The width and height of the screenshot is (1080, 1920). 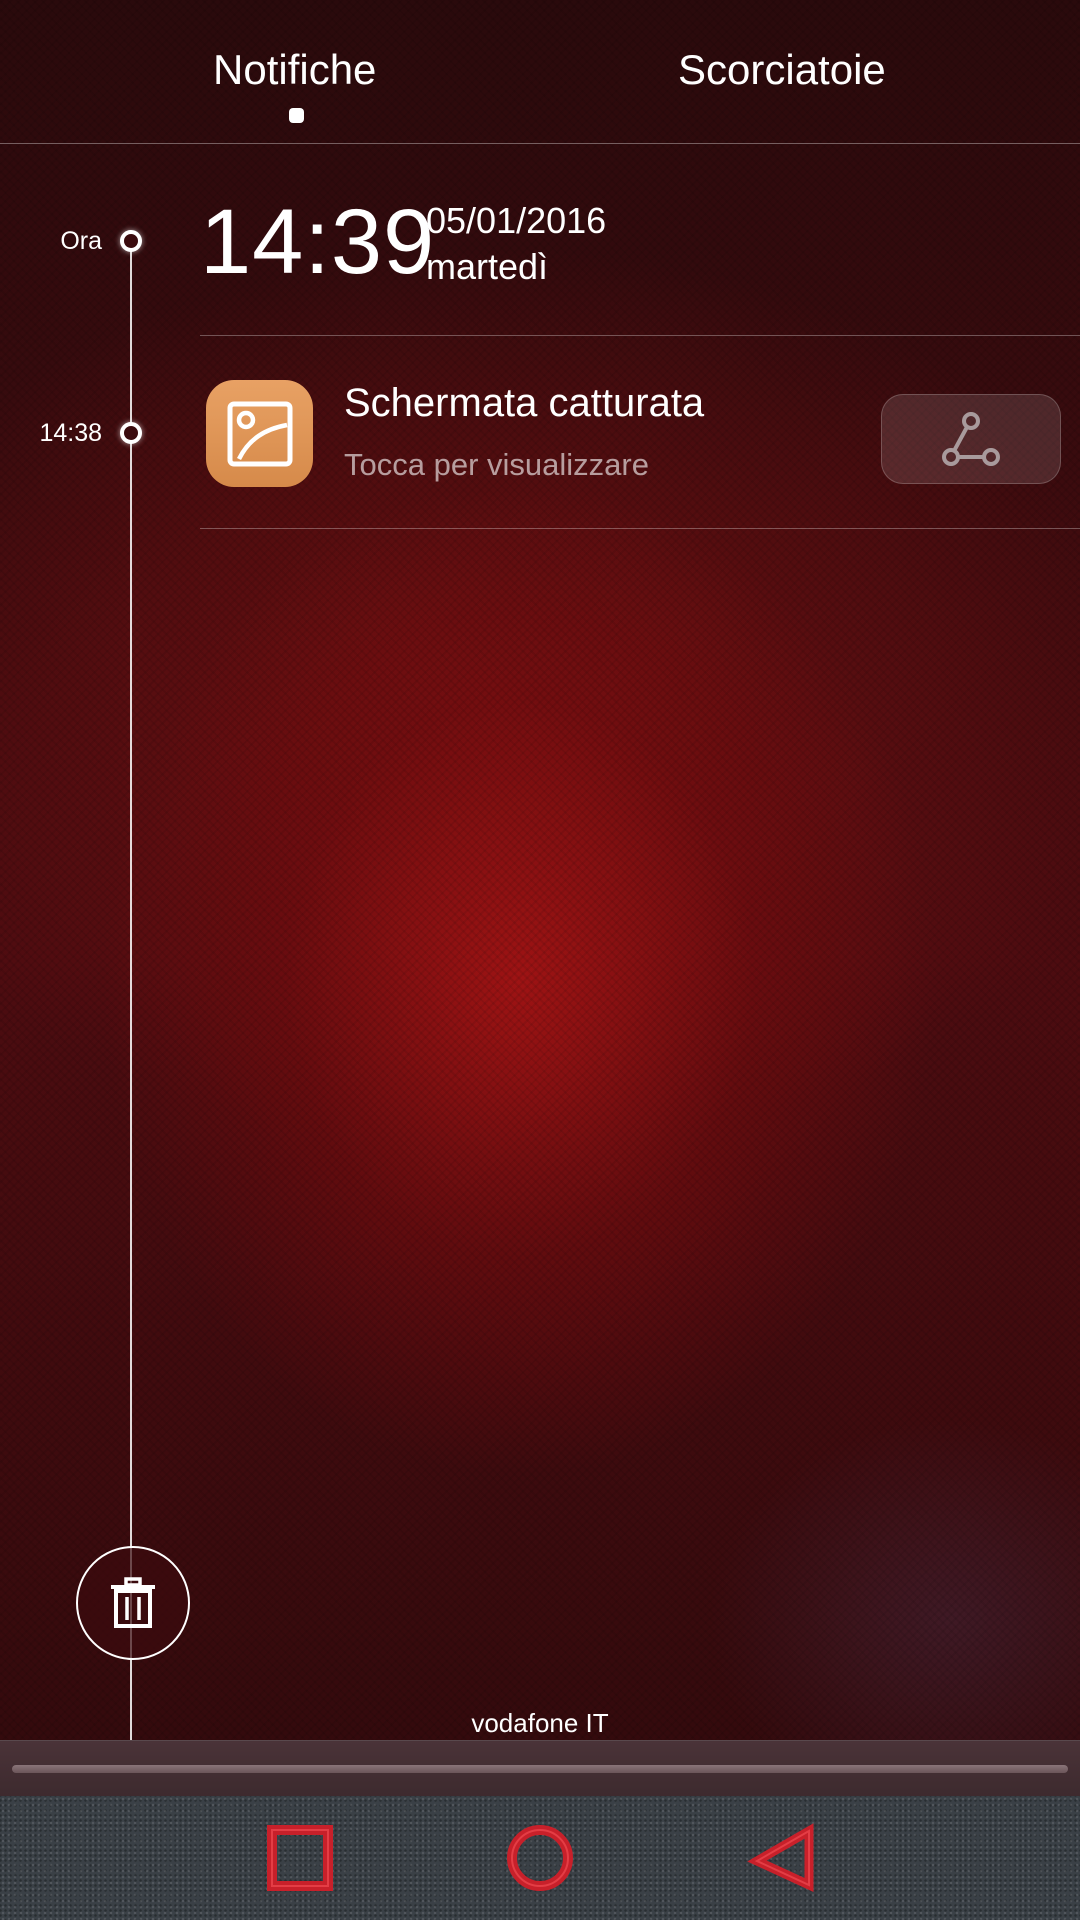 What do you see at coordinates (318, 242) in the screenshot?
I see `clock-time: 14:39` at bounding box center [318, 242].